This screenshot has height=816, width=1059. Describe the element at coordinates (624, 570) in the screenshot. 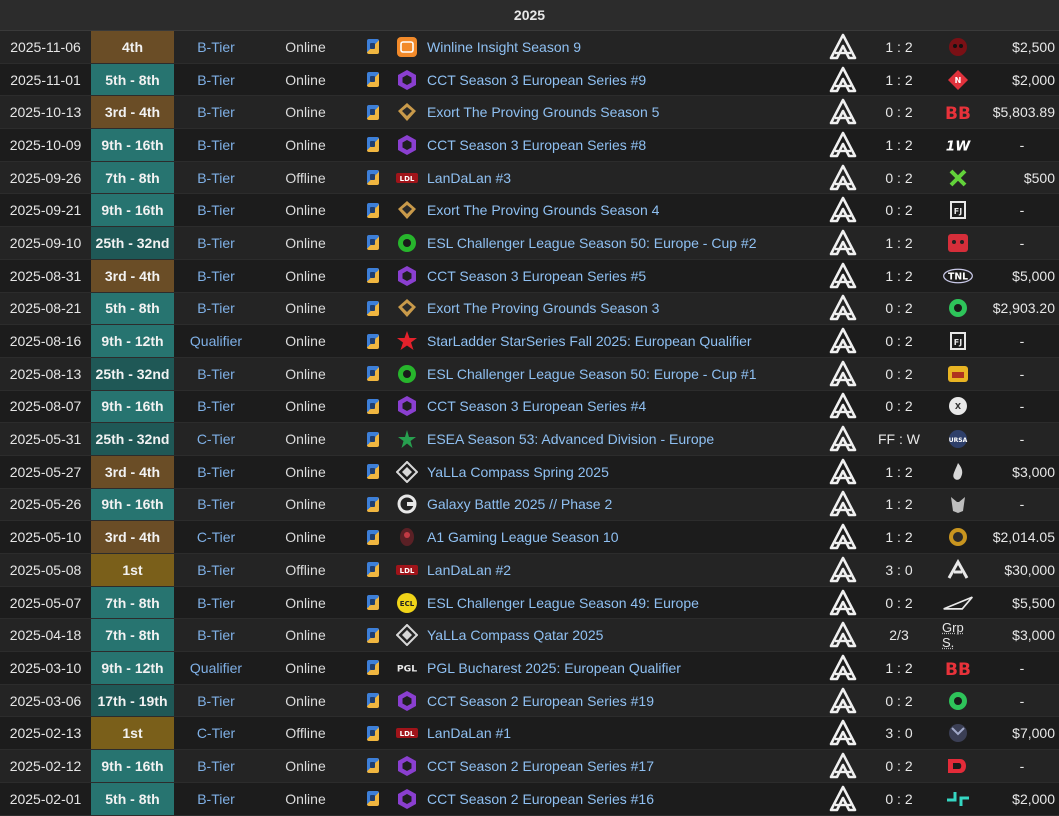

I see `tournament-link: LanDaLan #2` at that location.